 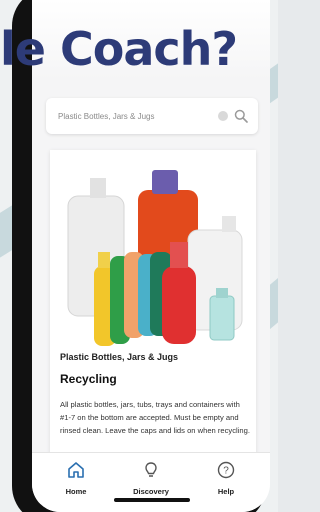 I want to click on promo-headline: le Coach?, so click(x=119, y=49).